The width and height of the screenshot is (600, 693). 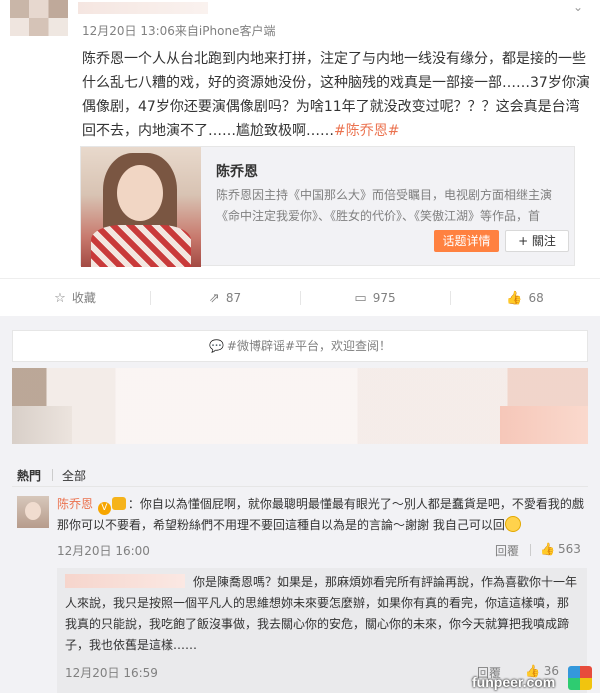 What do you see at coordinates (179, 31) in the screenshot?
I see `post-meta: 12月20日 13:06来自iPhone客户端` at bounding box center [179, 31].